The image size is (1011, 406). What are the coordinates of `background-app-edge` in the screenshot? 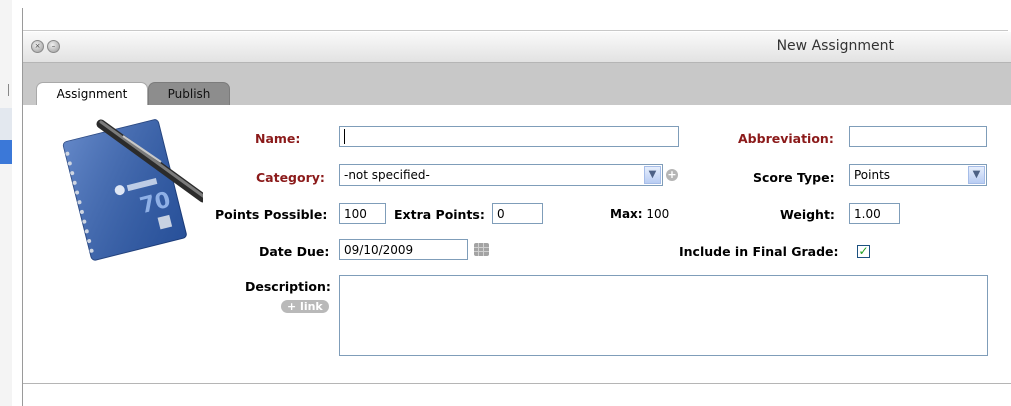 It's located at (6, 203).